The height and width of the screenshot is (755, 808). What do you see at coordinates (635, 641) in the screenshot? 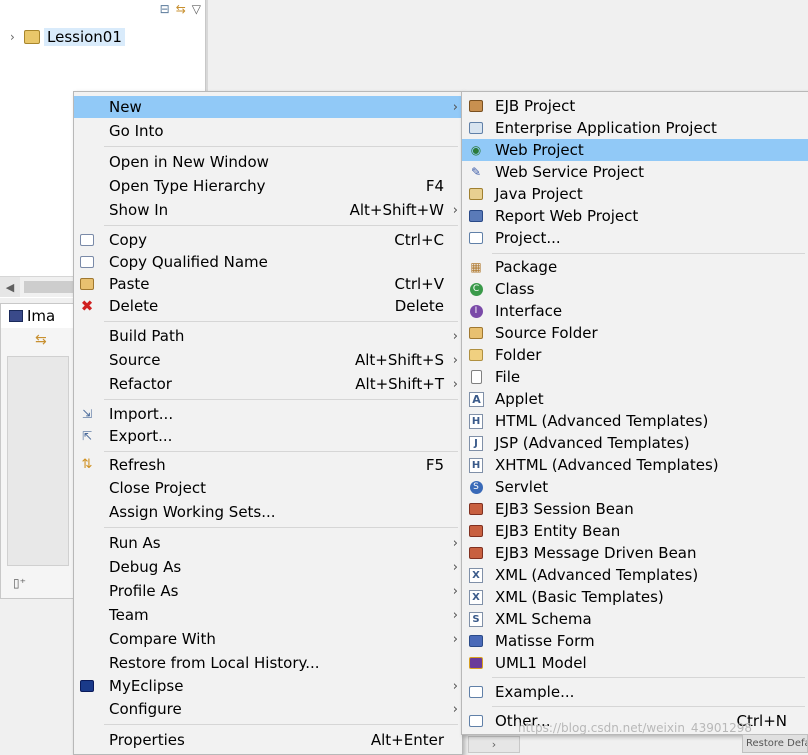
I see `submenu-item-matisse-form: Matisse Form` at bounding box center [635, 641].